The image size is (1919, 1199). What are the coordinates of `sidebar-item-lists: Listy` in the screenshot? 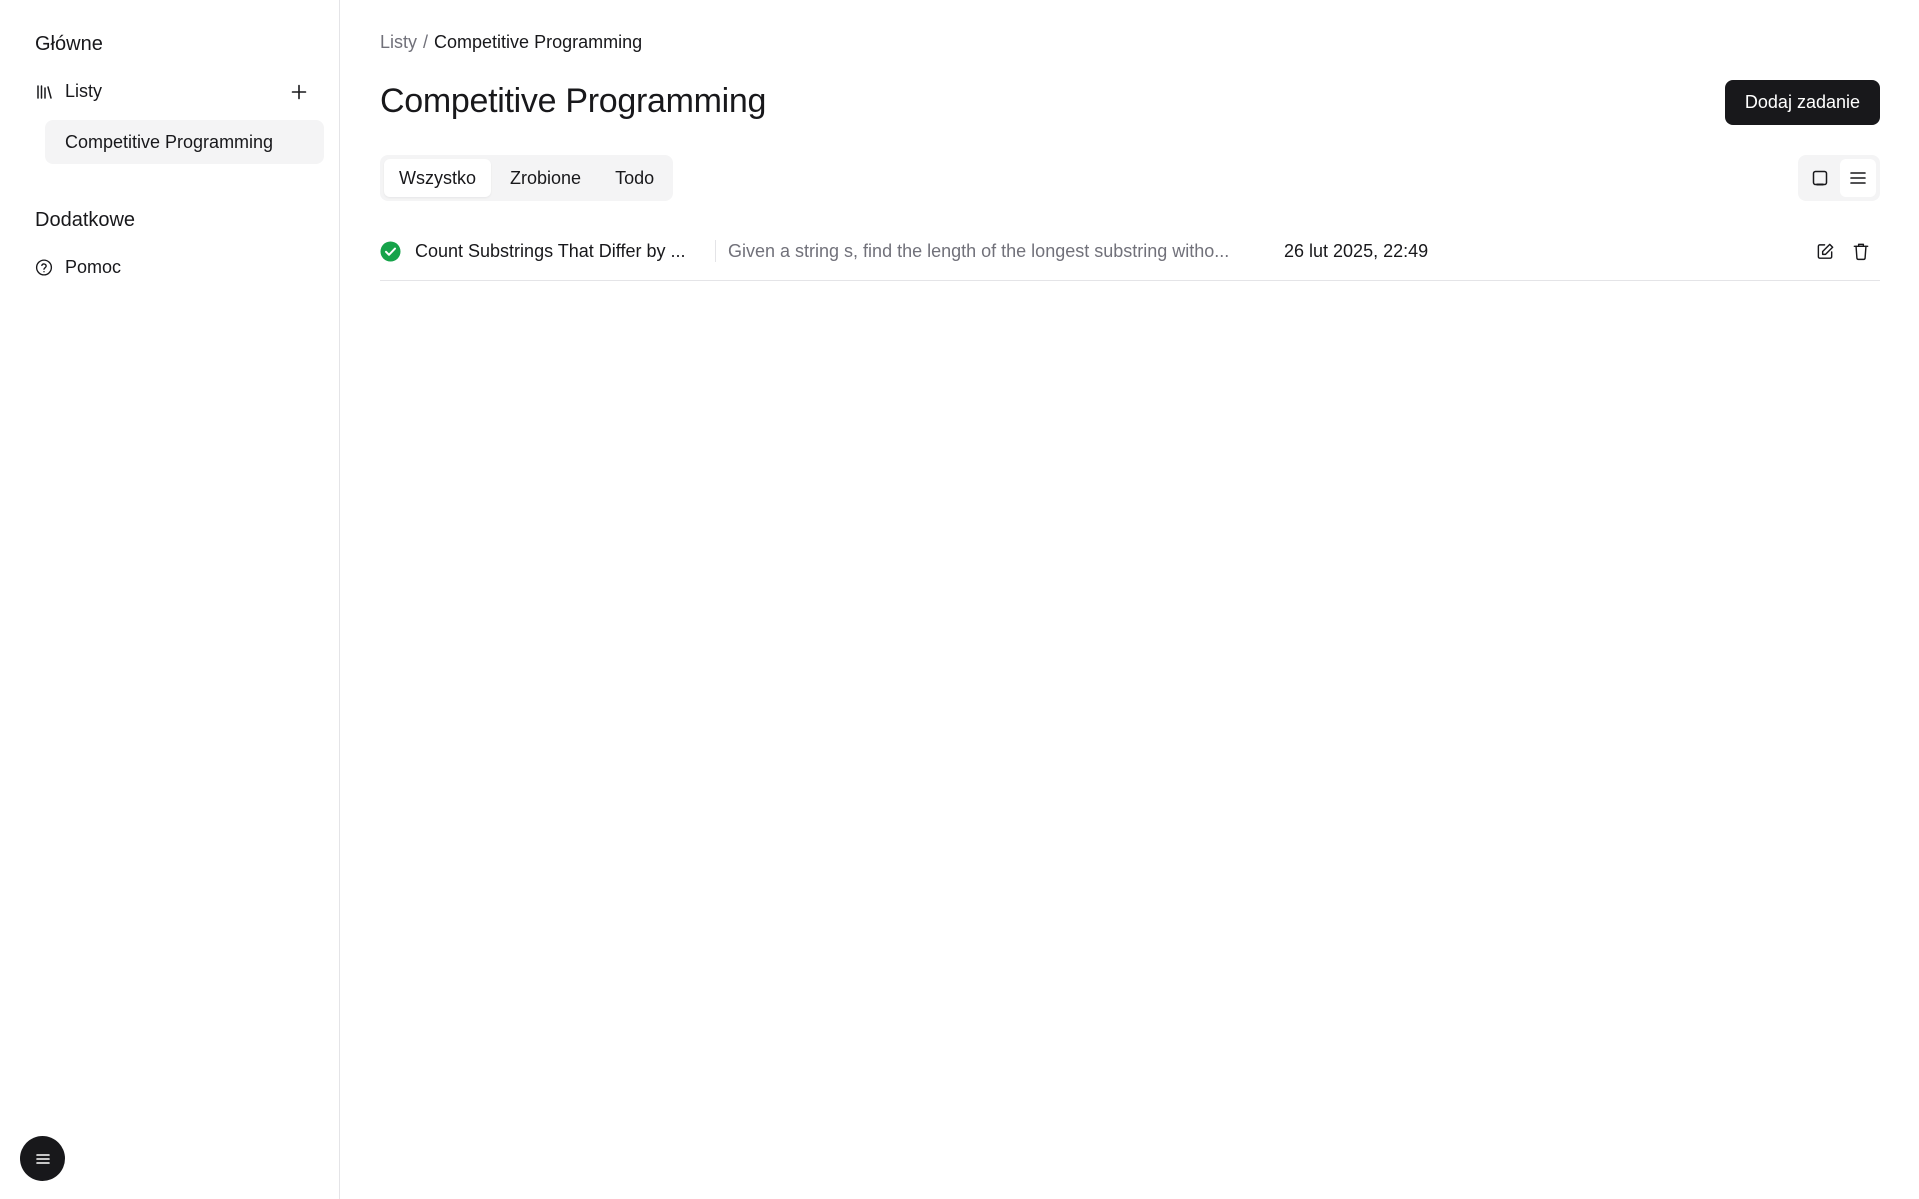 It's located at (68, 91).